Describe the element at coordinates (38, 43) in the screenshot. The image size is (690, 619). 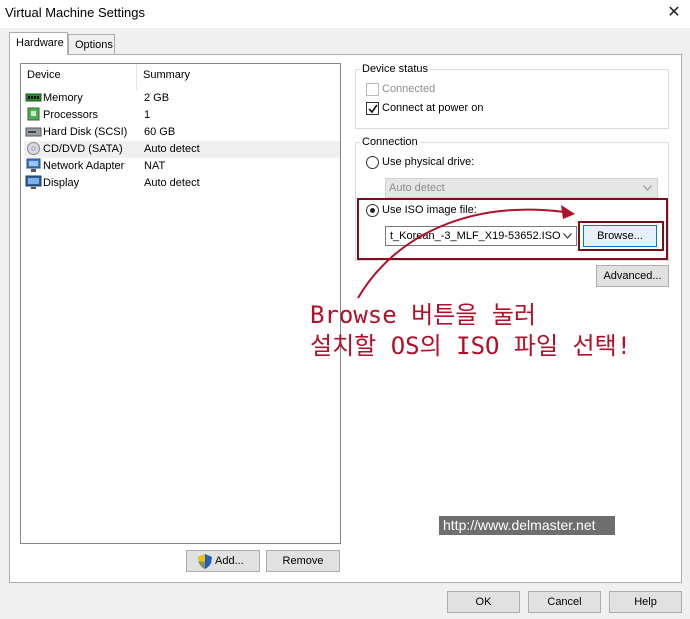
I see `tab-hardware: Hardware` at that location.